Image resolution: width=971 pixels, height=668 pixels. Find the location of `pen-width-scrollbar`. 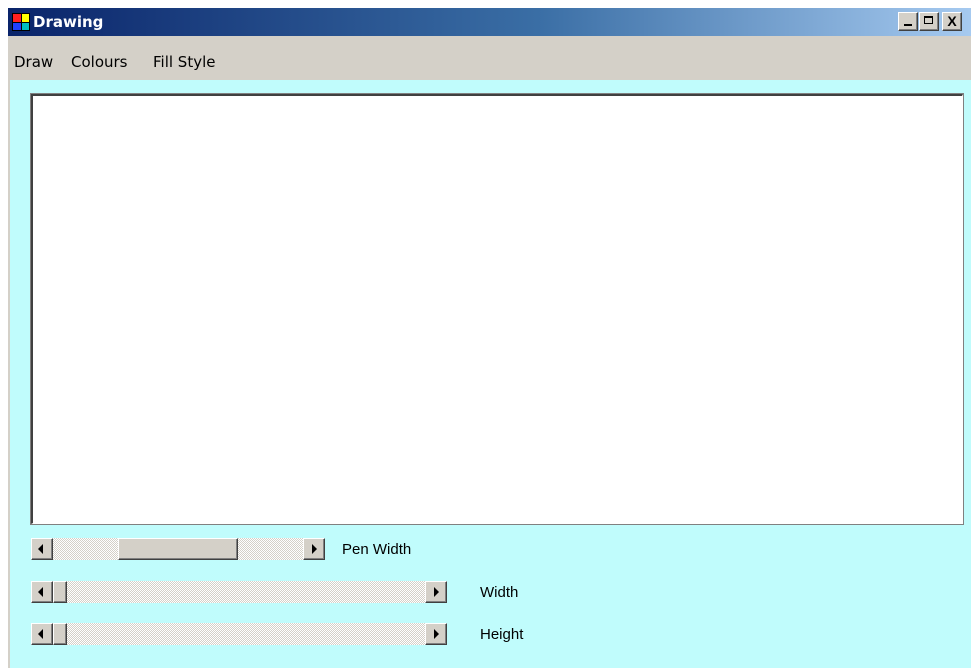

pen-width-scrollbar is located at coordinates (178, 549).